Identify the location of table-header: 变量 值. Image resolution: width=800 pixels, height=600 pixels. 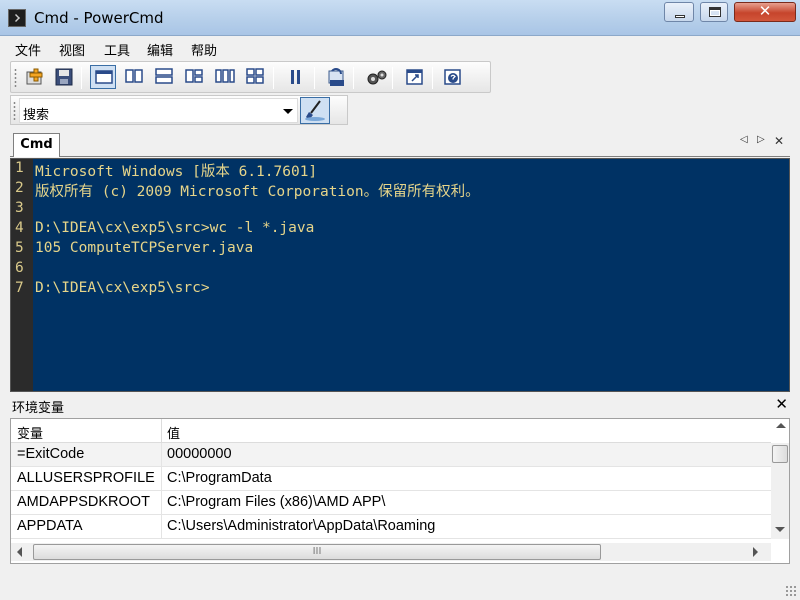
(391, 431).